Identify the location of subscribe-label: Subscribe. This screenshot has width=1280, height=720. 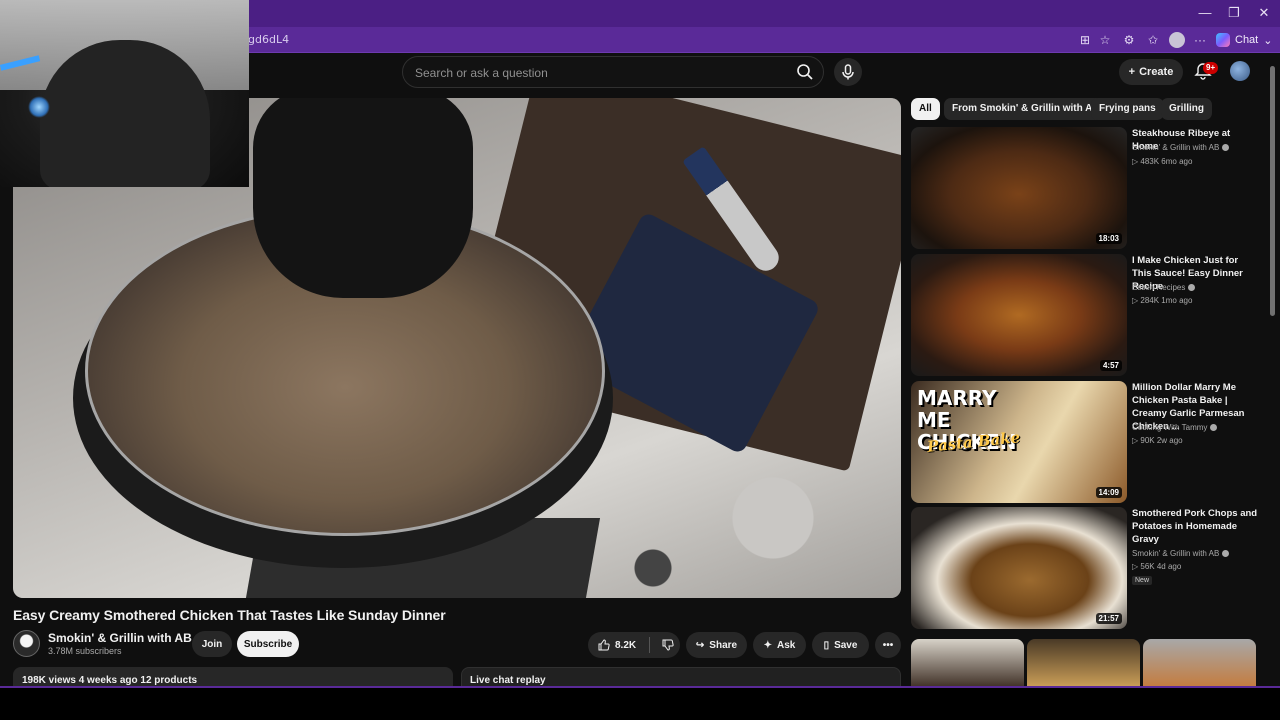
(268, 644).